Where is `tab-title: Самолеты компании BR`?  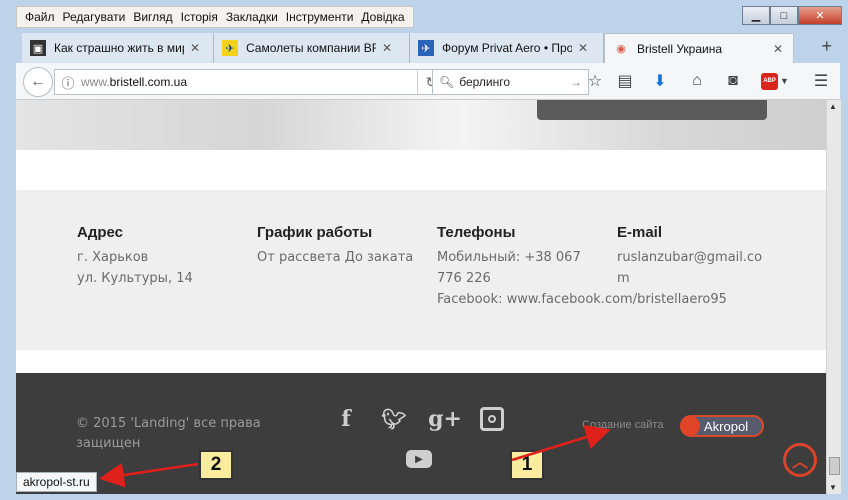
tab-title: Самолеты компании BR is located at coordinates (311, 48).